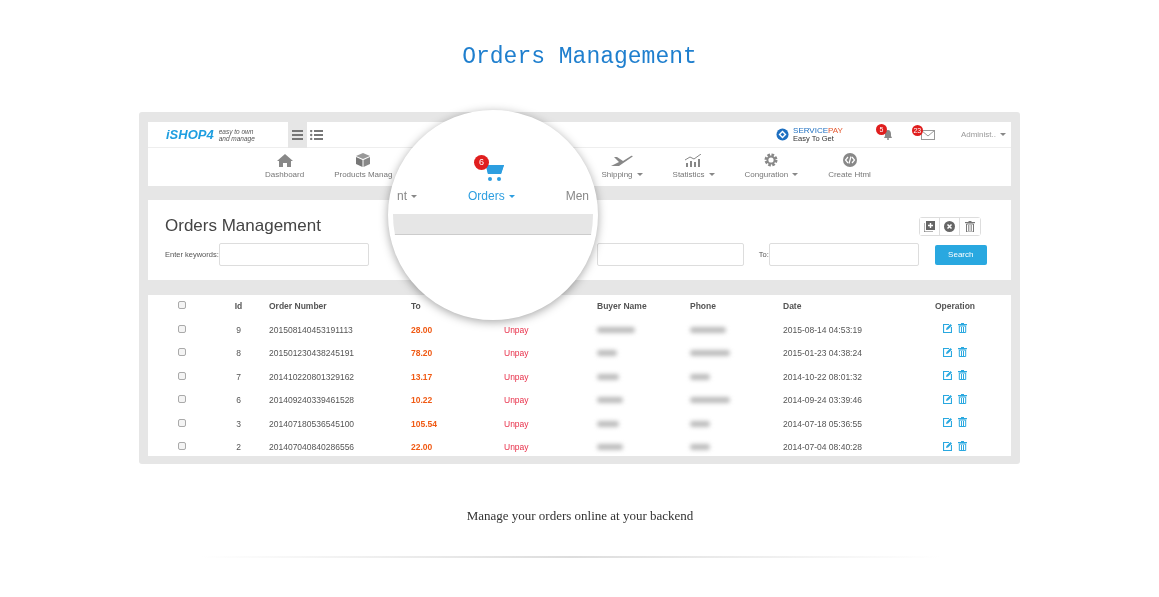 This screenshot has width=1159, height=597. I want to click on nav-item: Products Manag, so click(363, 167).